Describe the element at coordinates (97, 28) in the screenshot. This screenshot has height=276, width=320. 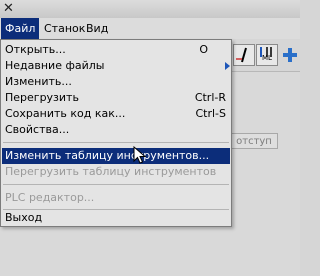
I see `menu-view: Вид` at that location.